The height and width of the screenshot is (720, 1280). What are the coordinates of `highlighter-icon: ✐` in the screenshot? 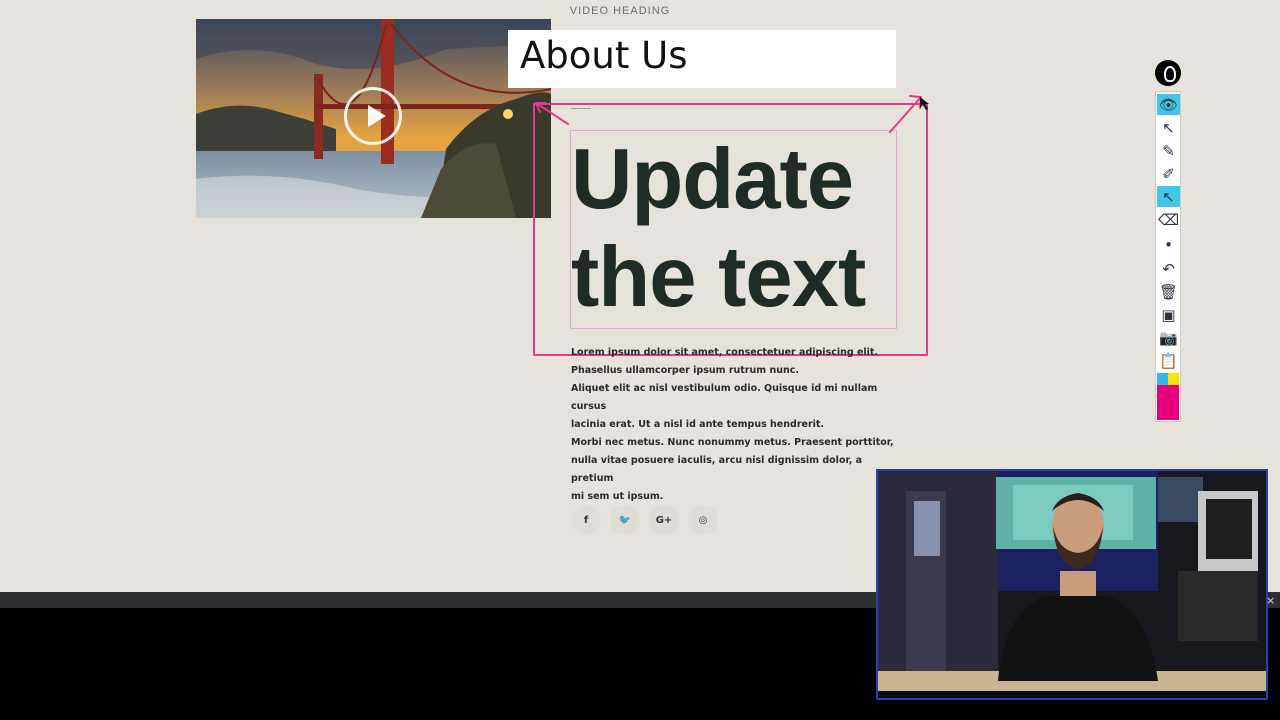 It's located at (1168, 173).